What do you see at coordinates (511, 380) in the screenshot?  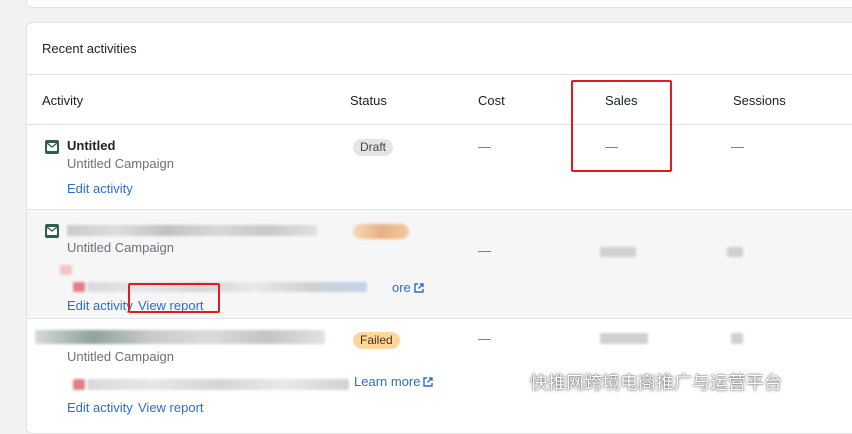 I see `wechat-logo-icon` at bounding box center [511, 380].